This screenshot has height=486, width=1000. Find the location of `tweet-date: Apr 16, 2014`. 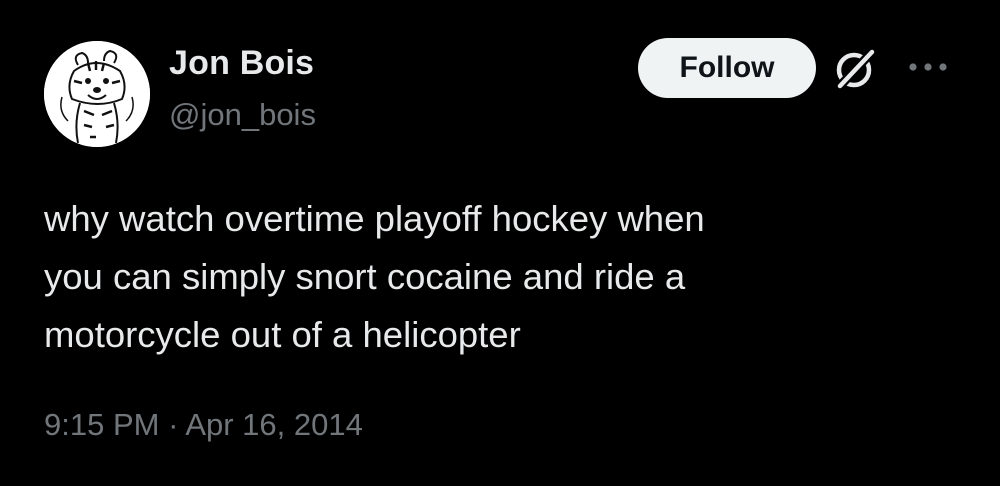

tweet-date: Apr 16, 2014 is located at coordinates (274, 424).